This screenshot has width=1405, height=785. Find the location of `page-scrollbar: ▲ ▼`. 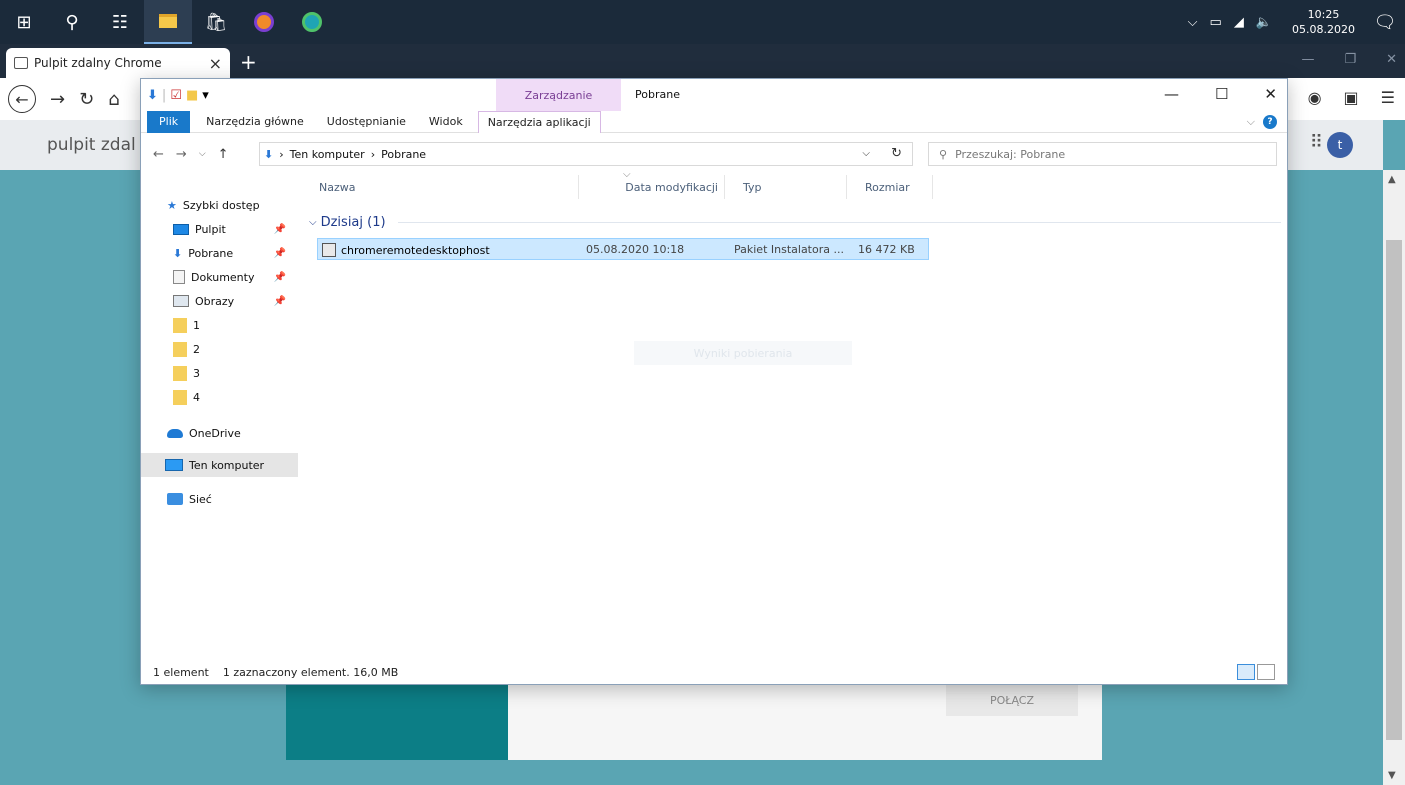

page-scrollbar: ▲ ▼ is located at coordinates (1394, 477).